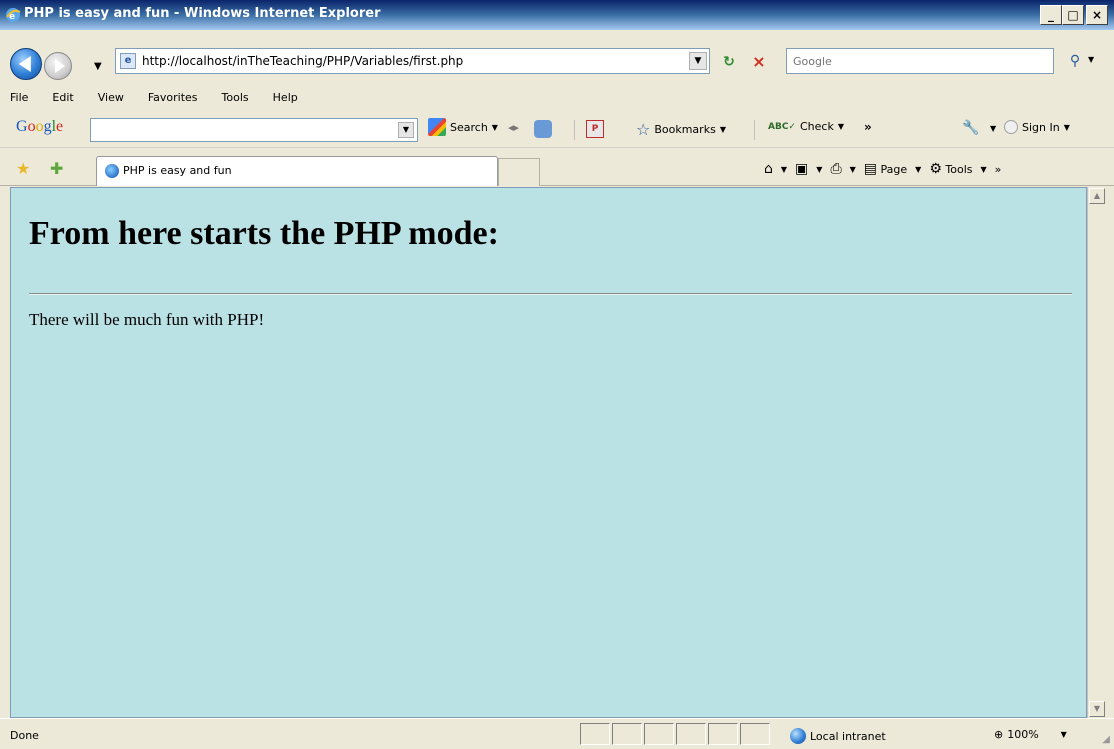 The height and width of the screenshot is (749, 1114). What do you see at coordinates (675, 734) in the screenshot?
I see `status-panels` at bounding box center [675, 734].